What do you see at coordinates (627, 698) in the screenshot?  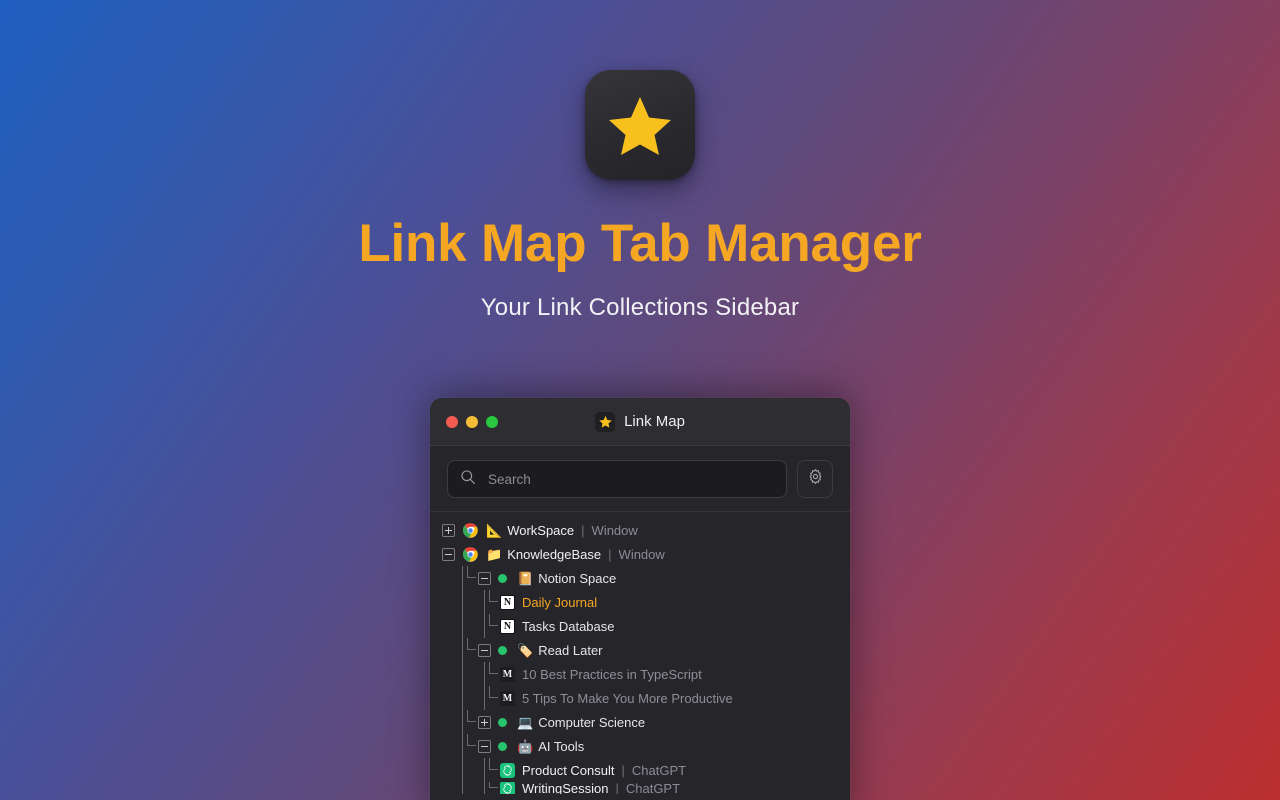 I see `tree-row-label: 5 Tips To Make You More Productive` at bounding box center [627, 698].